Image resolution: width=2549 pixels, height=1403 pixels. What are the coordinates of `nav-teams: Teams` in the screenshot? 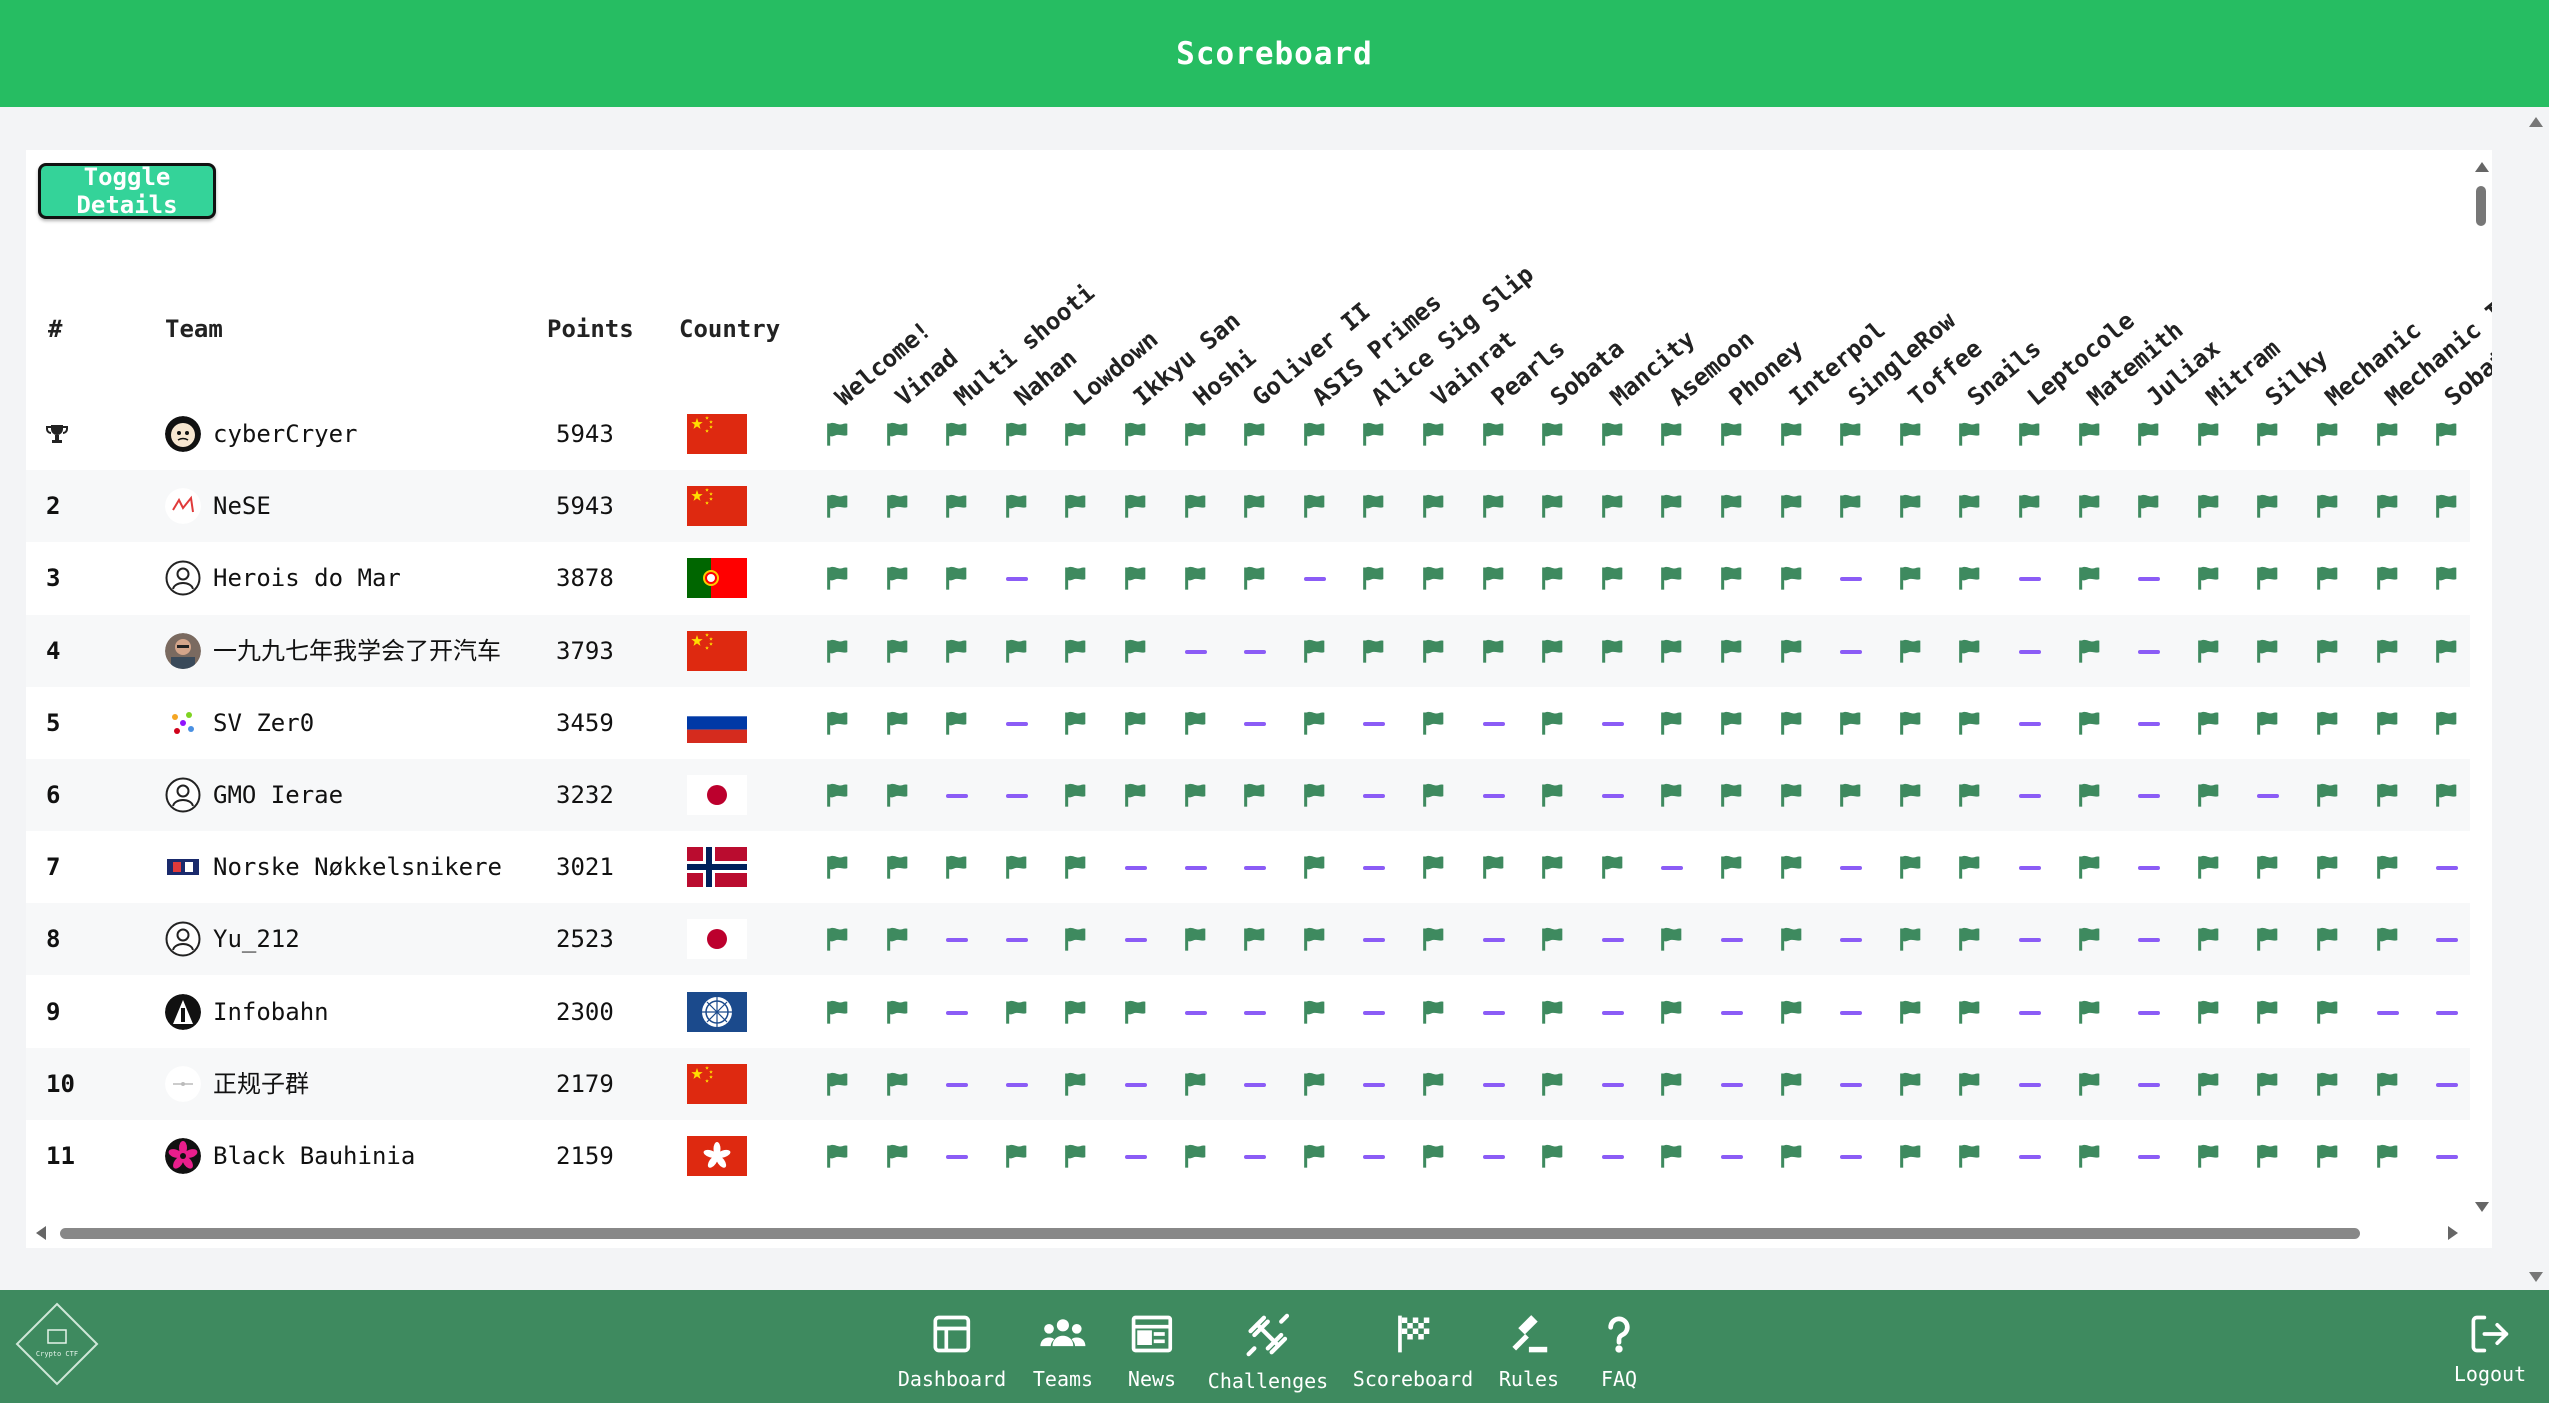 It's located at (1063, 1351).